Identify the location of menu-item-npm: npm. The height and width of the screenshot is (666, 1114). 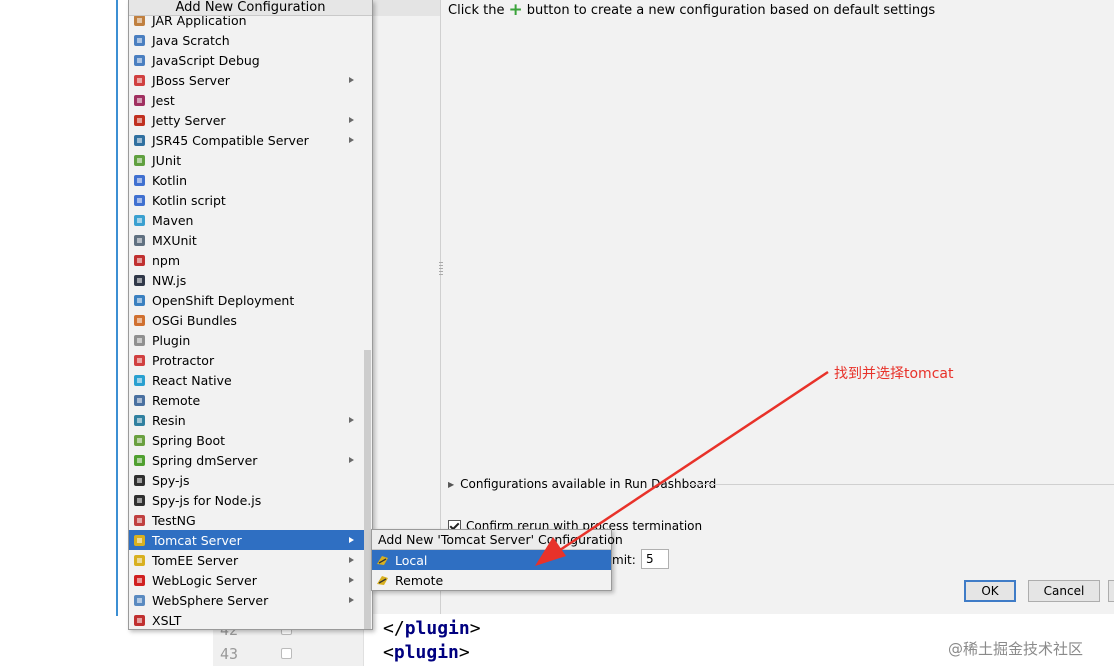
(246, 260).